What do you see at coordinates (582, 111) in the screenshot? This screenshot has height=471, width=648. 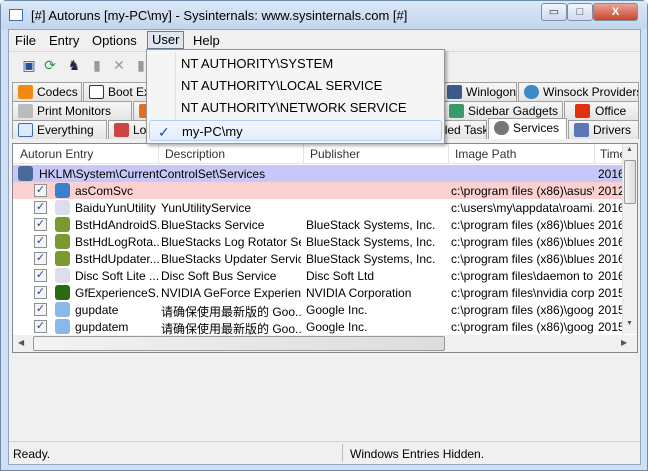 I see `office-icon` at bounding box center [582, 111].